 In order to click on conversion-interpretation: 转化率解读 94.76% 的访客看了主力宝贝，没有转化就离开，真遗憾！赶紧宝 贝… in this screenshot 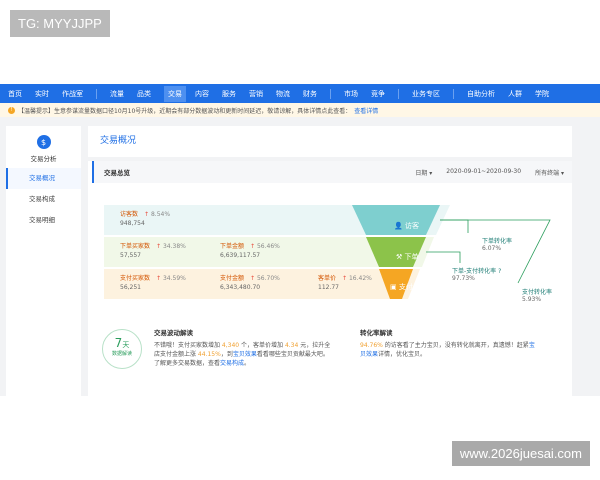, I will do `click(447, 343)`.